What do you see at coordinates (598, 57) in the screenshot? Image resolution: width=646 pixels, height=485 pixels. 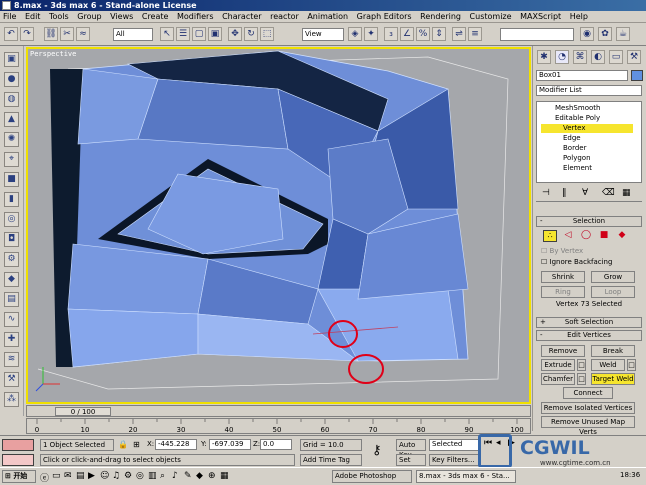 I see `motion-tab-icon: ◐` at bounding box center [598, 57].